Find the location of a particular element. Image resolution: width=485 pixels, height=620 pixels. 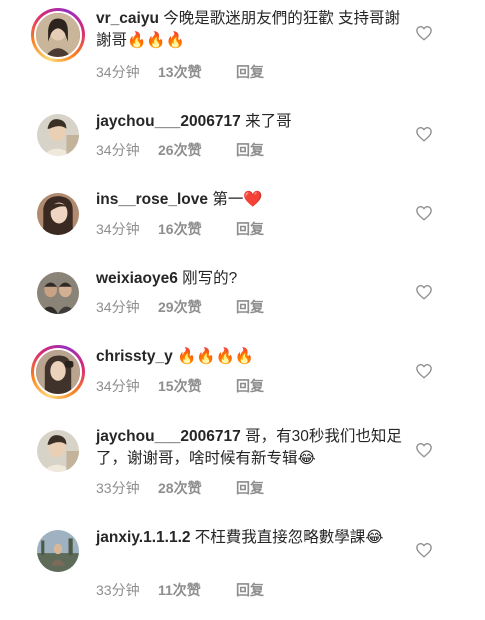

comment-meta: 34分钟 13次赞 回复 is located at coordinates (180, 72).